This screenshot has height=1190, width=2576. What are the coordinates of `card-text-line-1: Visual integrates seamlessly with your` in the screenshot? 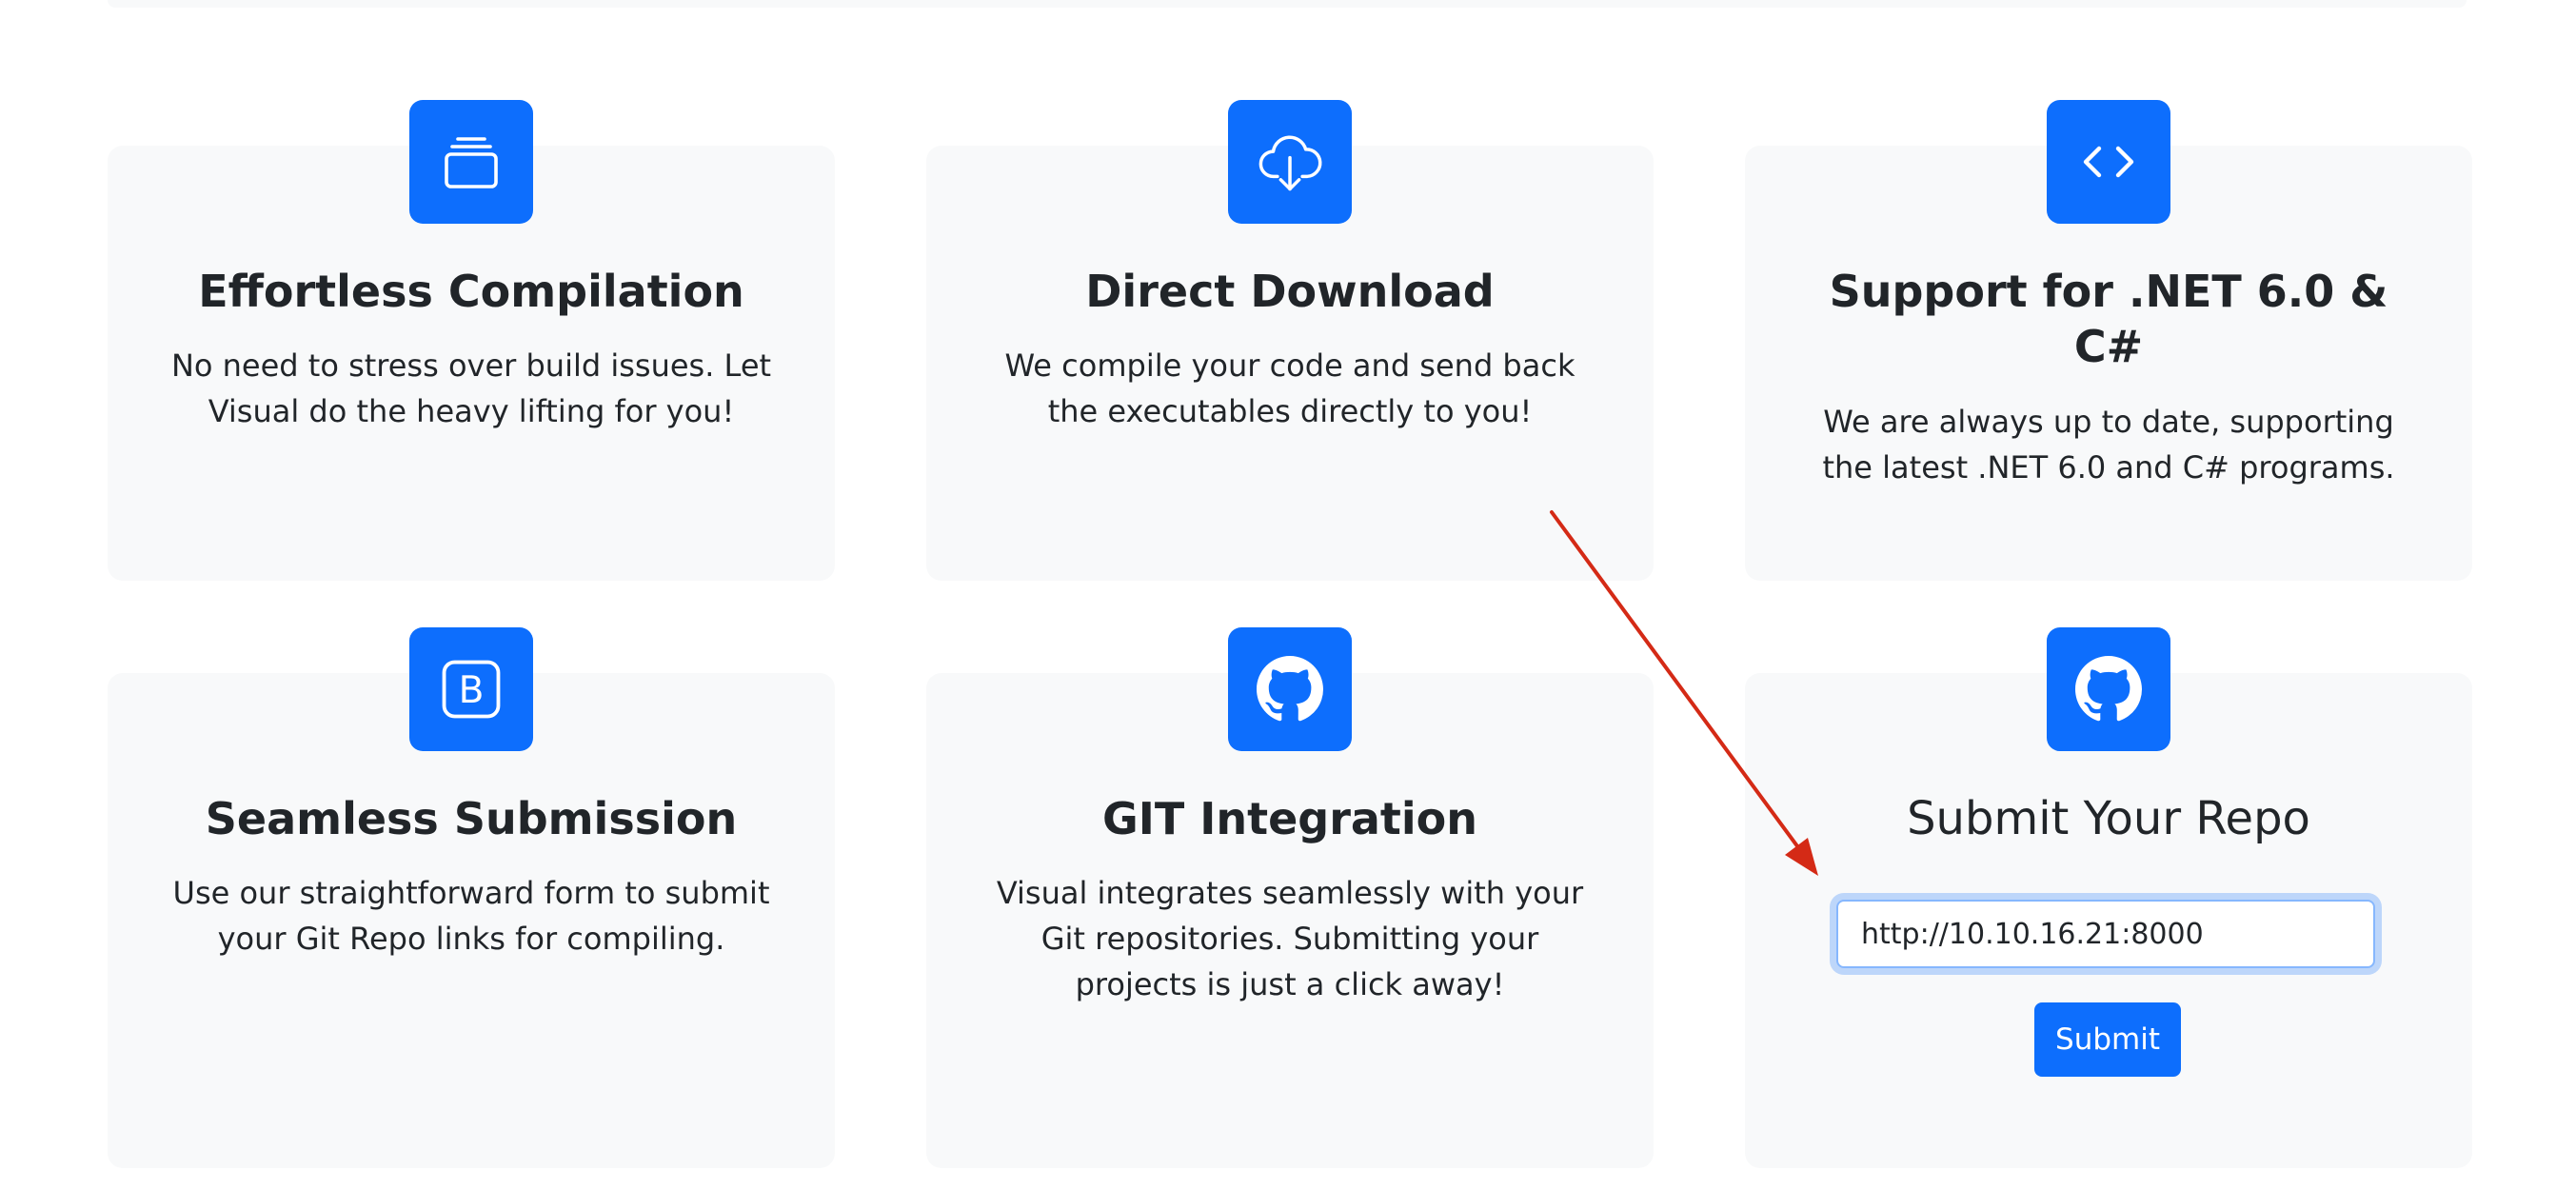 It's located at (1290, 893).